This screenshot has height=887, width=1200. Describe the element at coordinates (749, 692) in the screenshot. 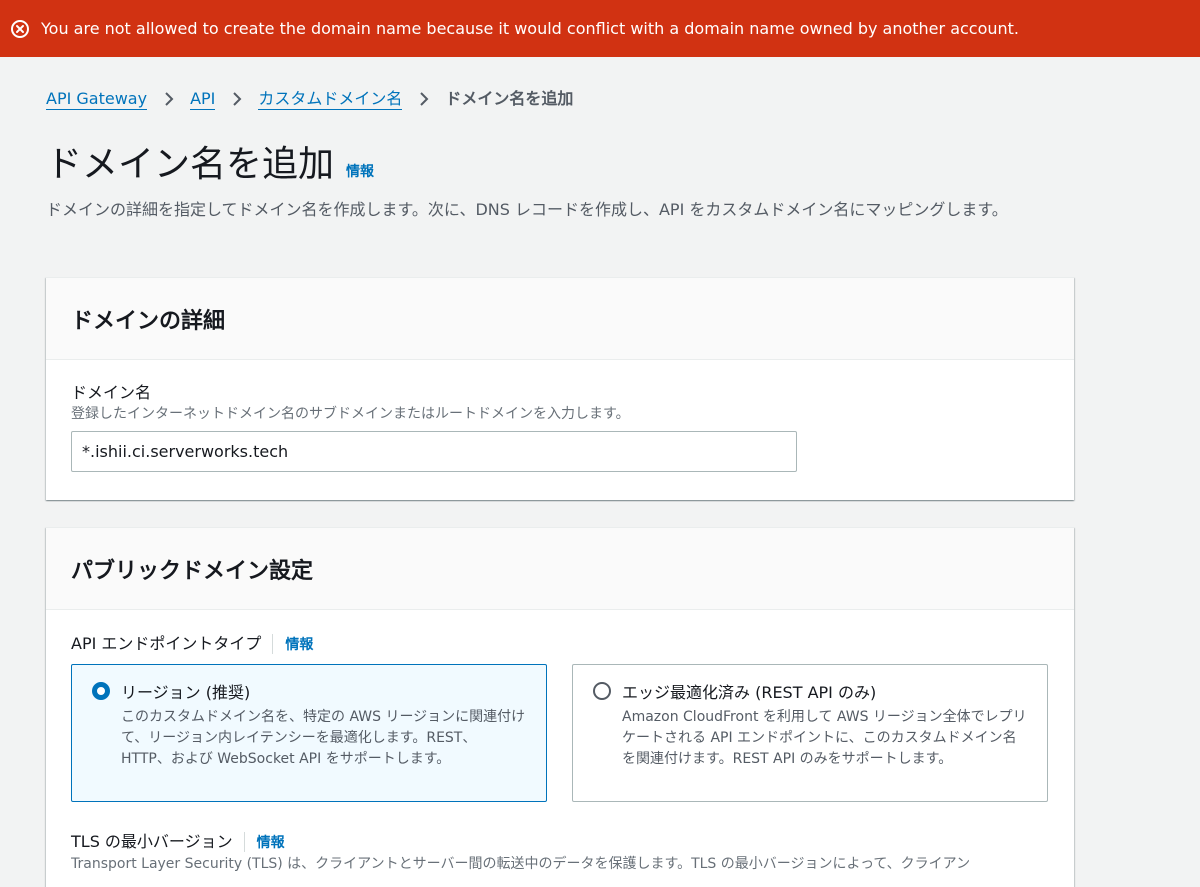

I see `option-title: エッジ最適化済み (REST API のみ)` at that location.